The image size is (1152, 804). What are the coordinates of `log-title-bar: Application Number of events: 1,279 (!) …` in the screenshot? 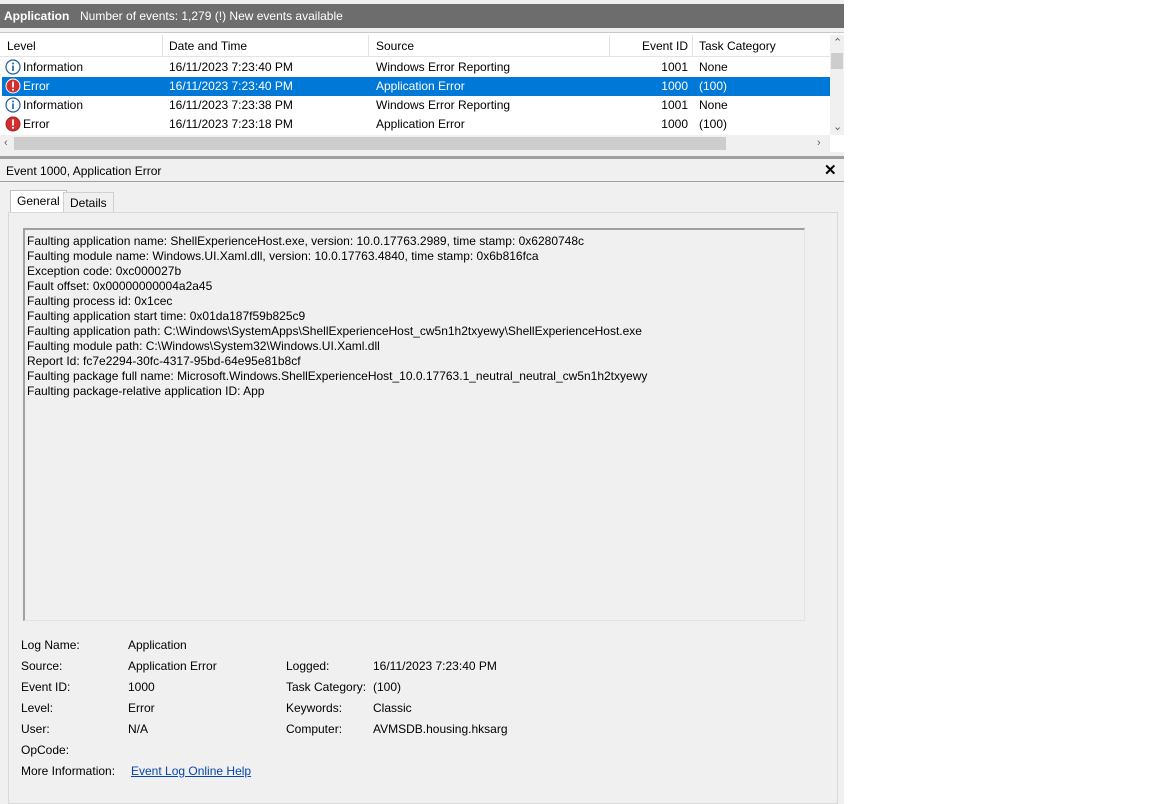 It's located at (422, 16).